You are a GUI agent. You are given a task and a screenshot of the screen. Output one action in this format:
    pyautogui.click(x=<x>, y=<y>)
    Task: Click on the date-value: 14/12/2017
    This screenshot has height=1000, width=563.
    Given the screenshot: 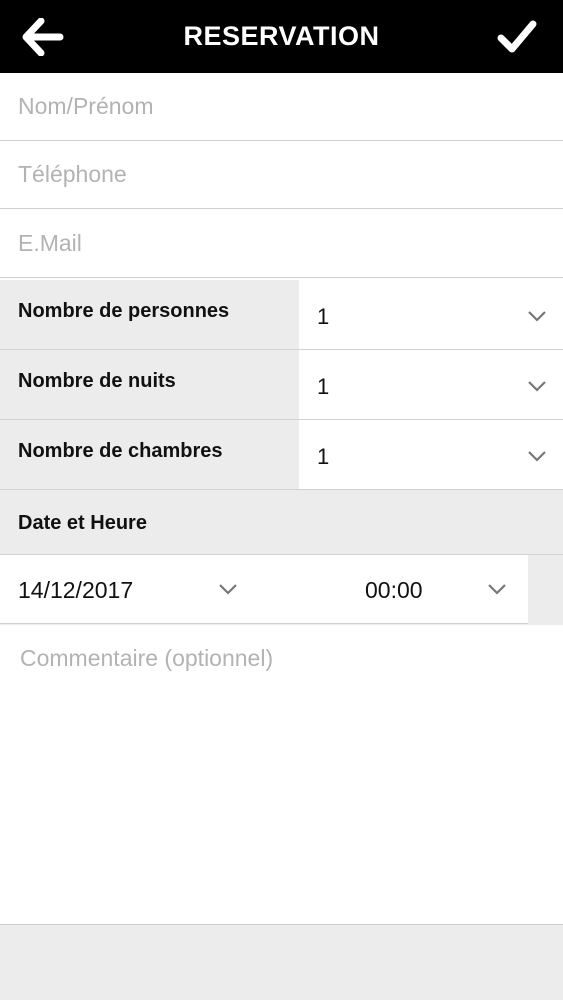 What is the action you would take?
    pyautogui.click(x=76, y=590)
    